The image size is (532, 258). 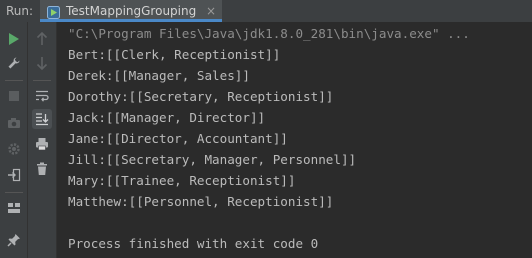 What do you see at coordinates (42, 96) in the screenshot?
I see `soft-wrap-icon` at bounding box center [42, 96].